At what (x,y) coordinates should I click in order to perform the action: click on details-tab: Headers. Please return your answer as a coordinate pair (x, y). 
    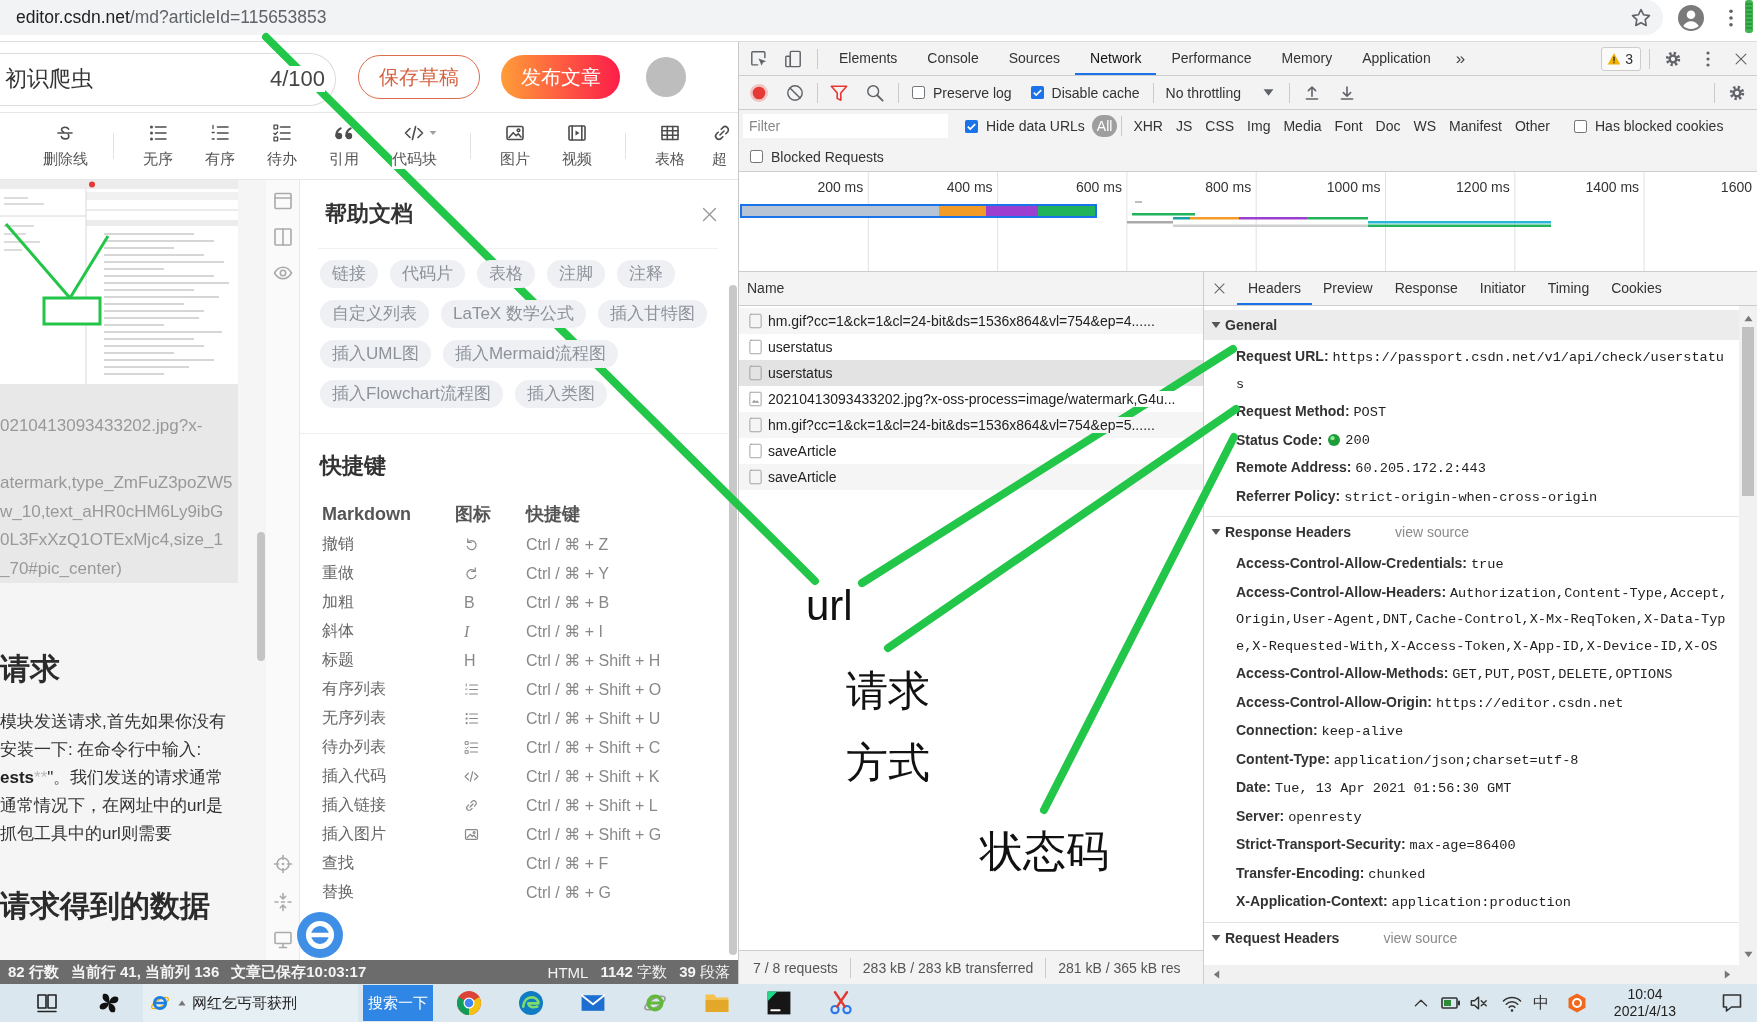
    Looking at the image, I should click on (1274, 288).